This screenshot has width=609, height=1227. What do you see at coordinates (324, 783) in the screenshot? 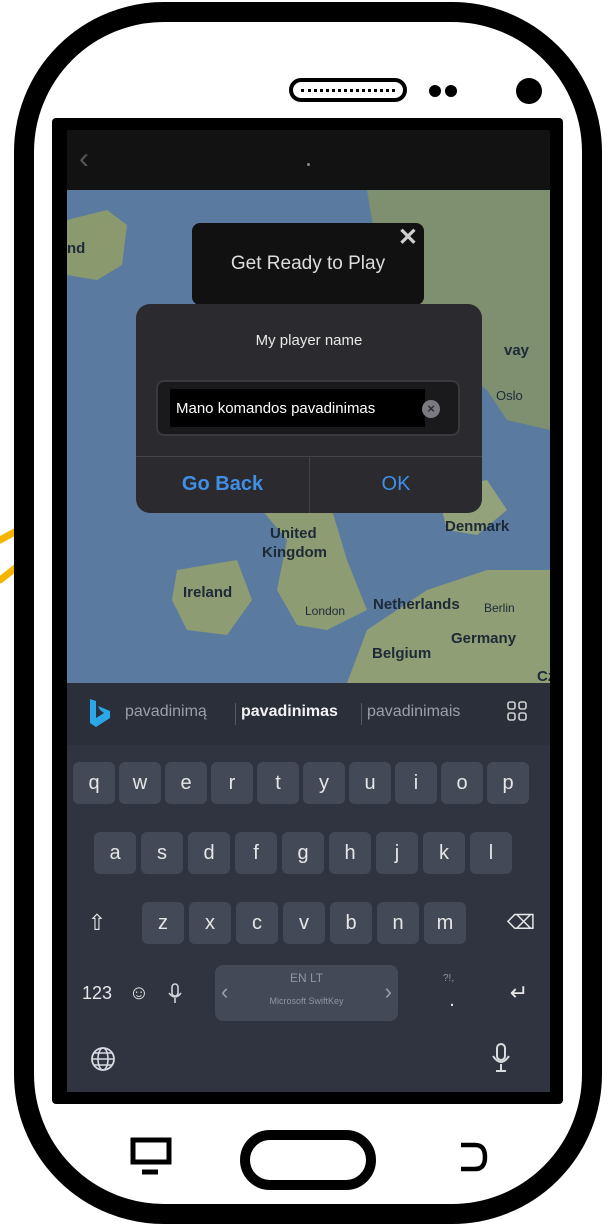
I see `key-y: y` at bounding box center [324, 783].